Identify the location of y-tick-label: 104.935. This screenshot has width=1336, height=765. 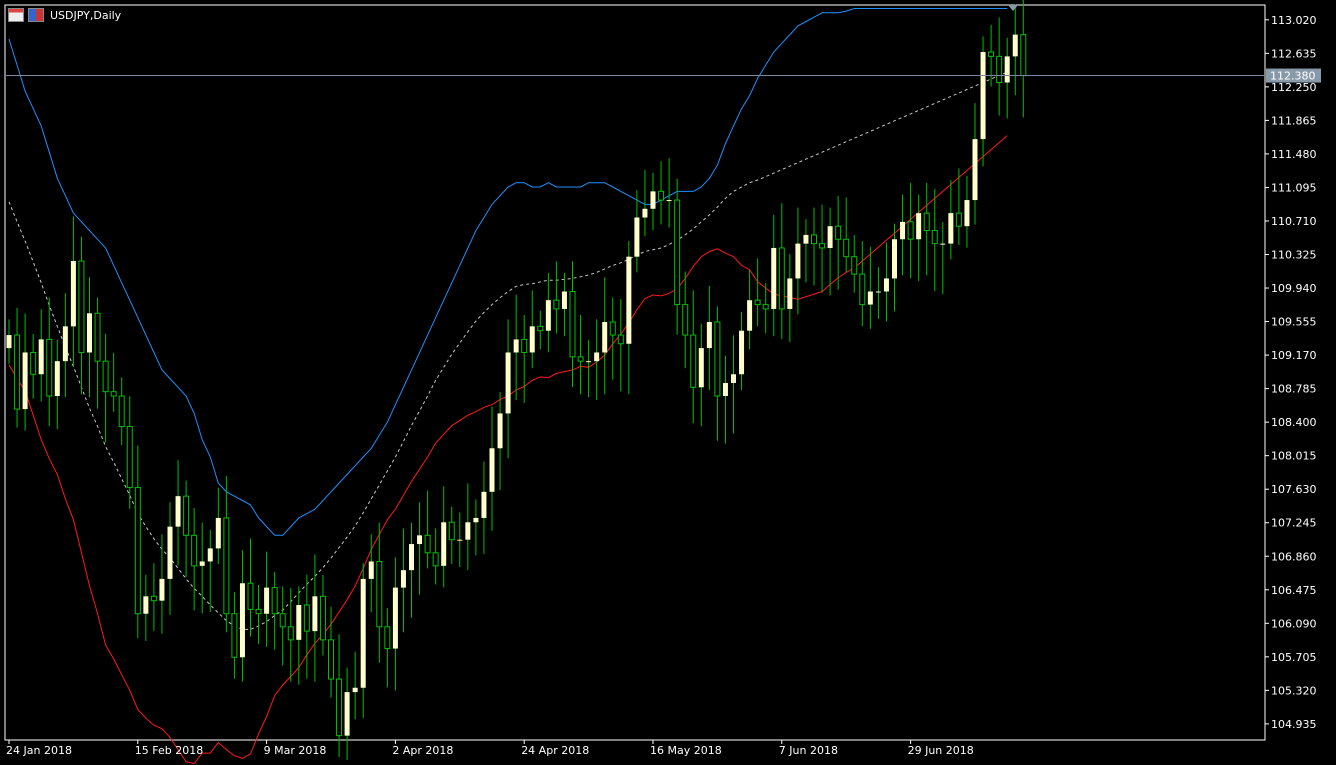
(1294, 724).